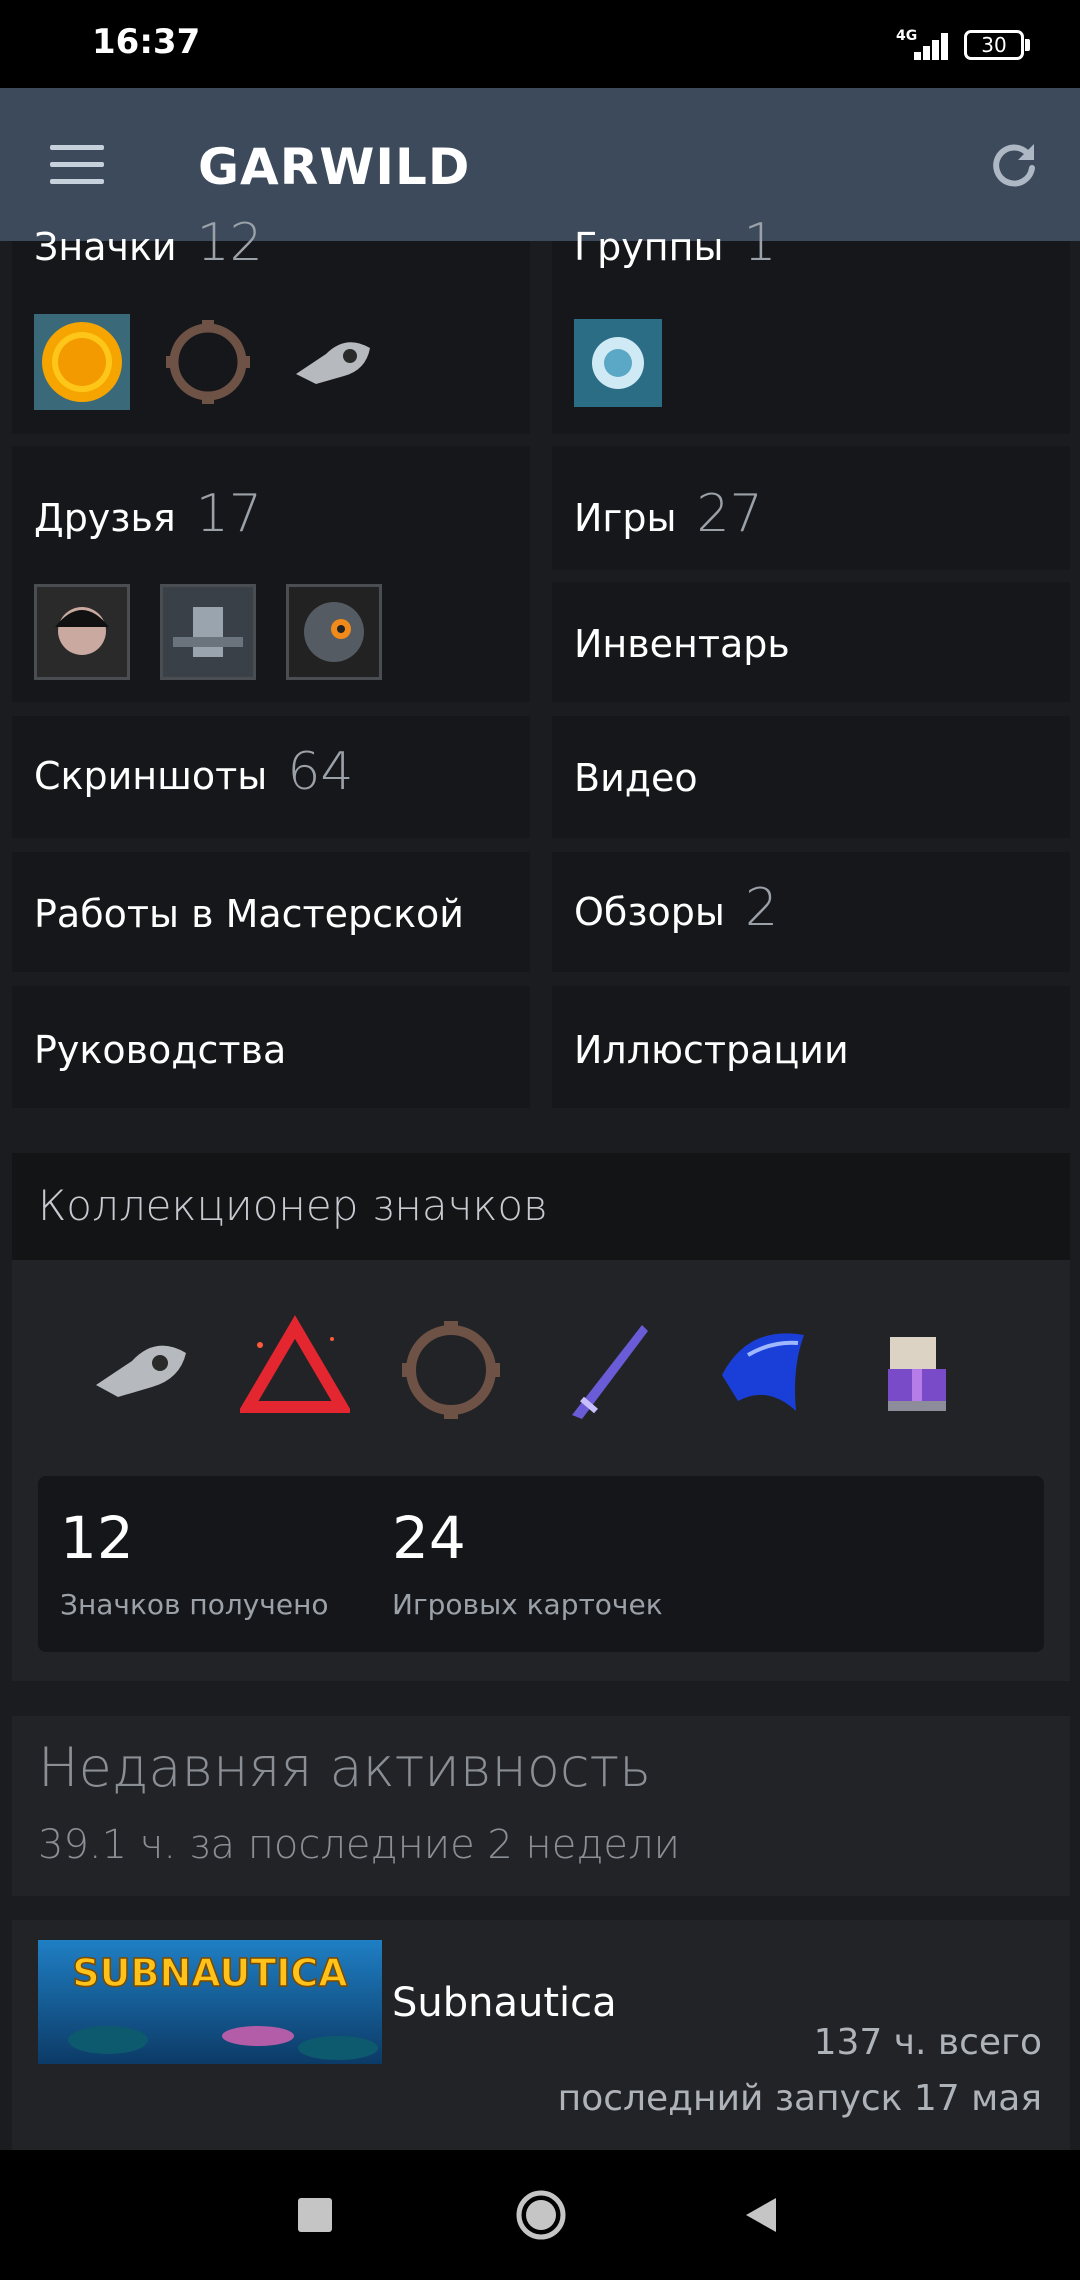 This screenshot has height=2280, width=1080. Describe the element at coordinates (208, 362) in the screenshot. I see `badge-ring-icon` at that location.